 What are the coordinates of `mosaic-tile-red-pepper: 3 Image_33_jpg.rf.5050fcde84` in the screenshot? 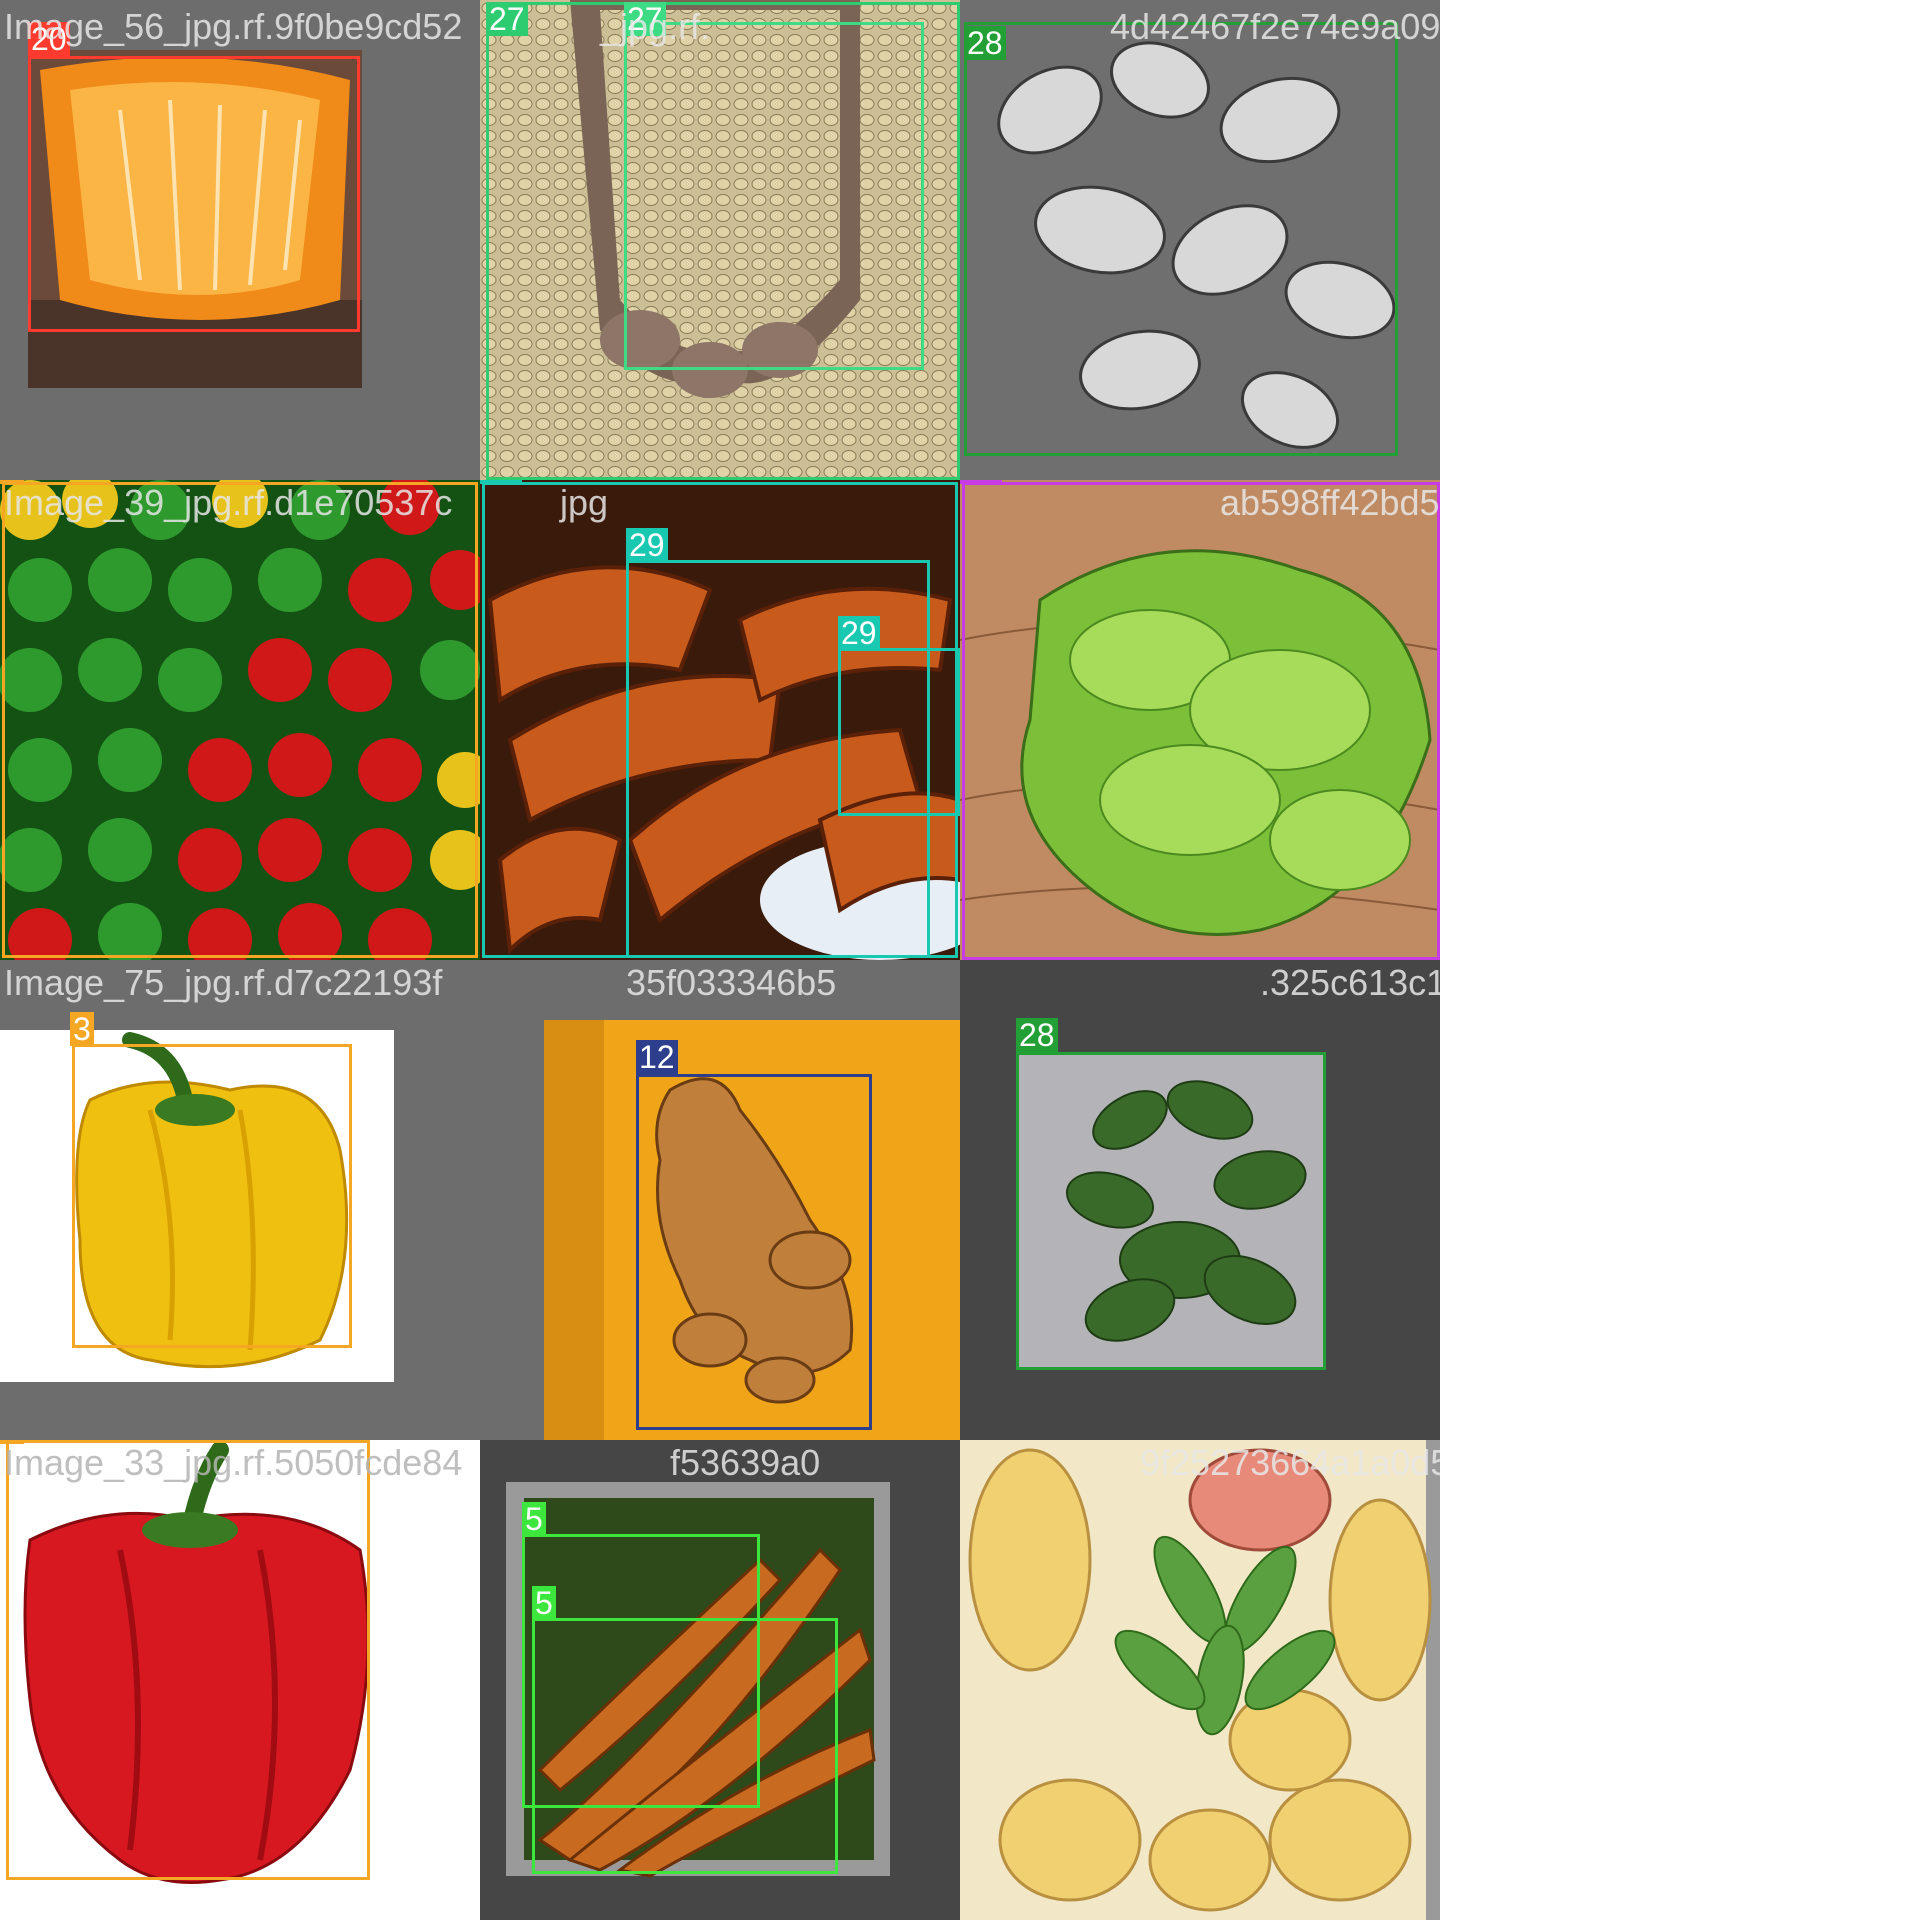 It's located at (240, 1680).